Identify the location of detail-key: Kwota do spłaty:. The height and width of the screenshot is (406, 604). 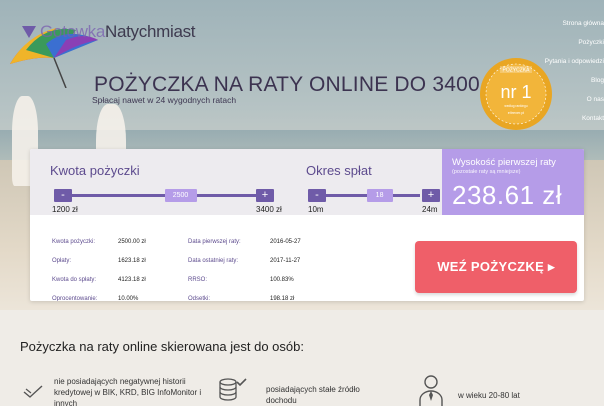
(74, 280).